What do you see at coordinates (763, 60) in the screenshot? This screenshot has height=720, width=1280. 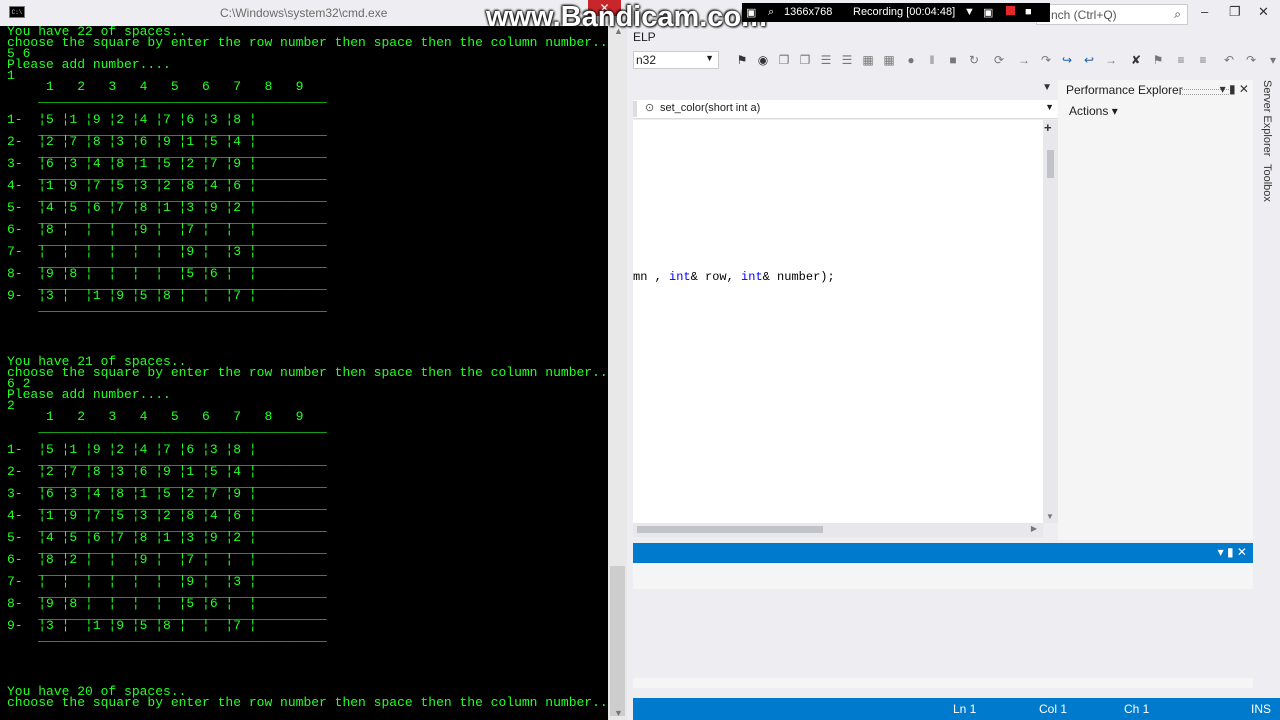 I see `screenshot-icon: ◉` at bounding box center [763, 60].